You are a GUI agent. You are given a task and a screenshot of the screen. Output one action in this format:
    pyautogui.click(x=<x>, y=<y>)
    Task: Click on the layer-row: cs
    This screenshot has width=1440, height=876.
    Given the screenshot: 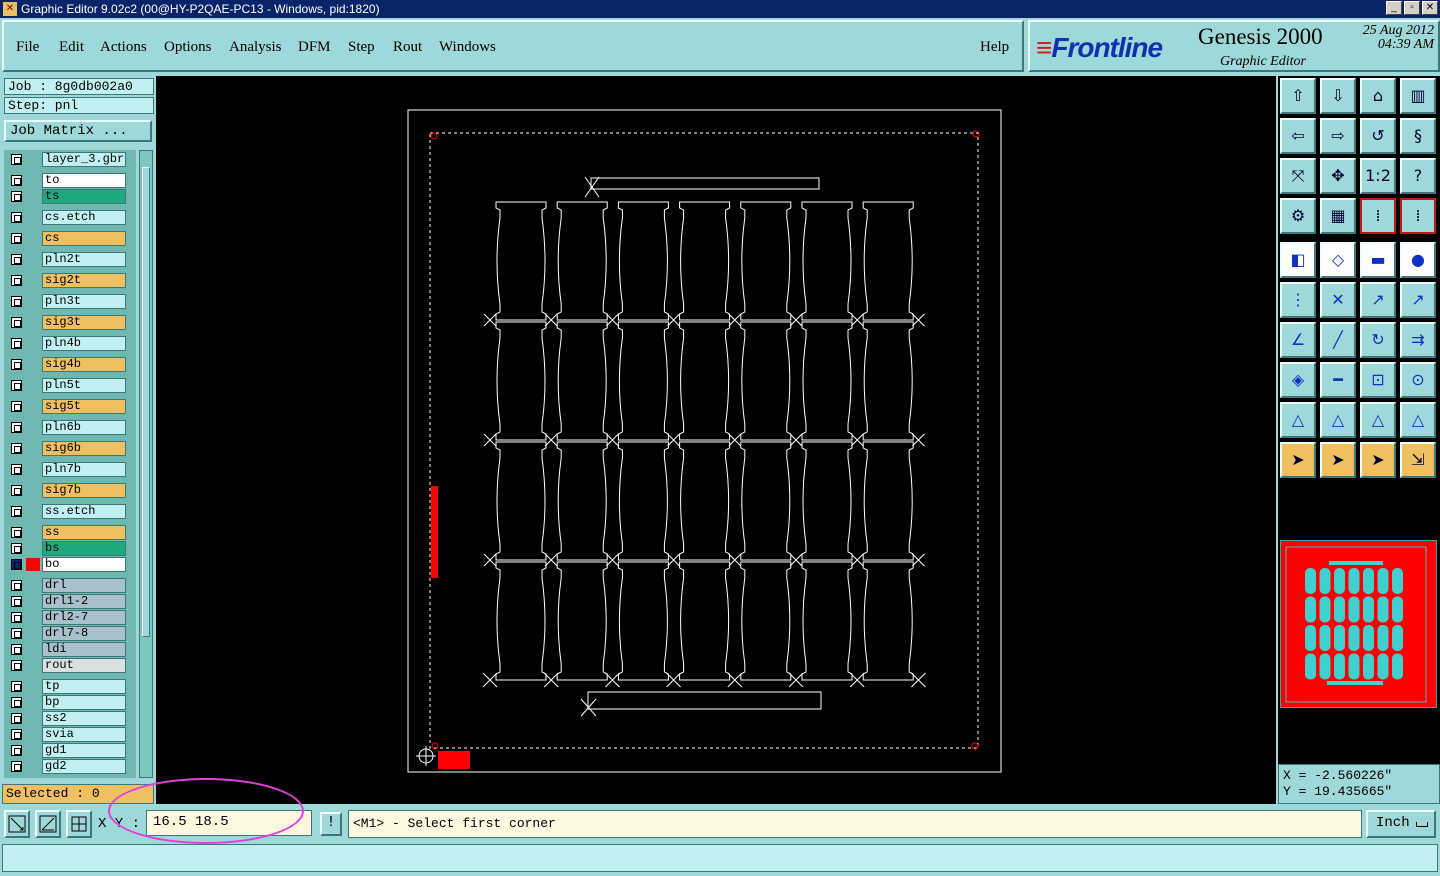 What is the action you would take?
    pyautogui.click(x=66, y=238)
    